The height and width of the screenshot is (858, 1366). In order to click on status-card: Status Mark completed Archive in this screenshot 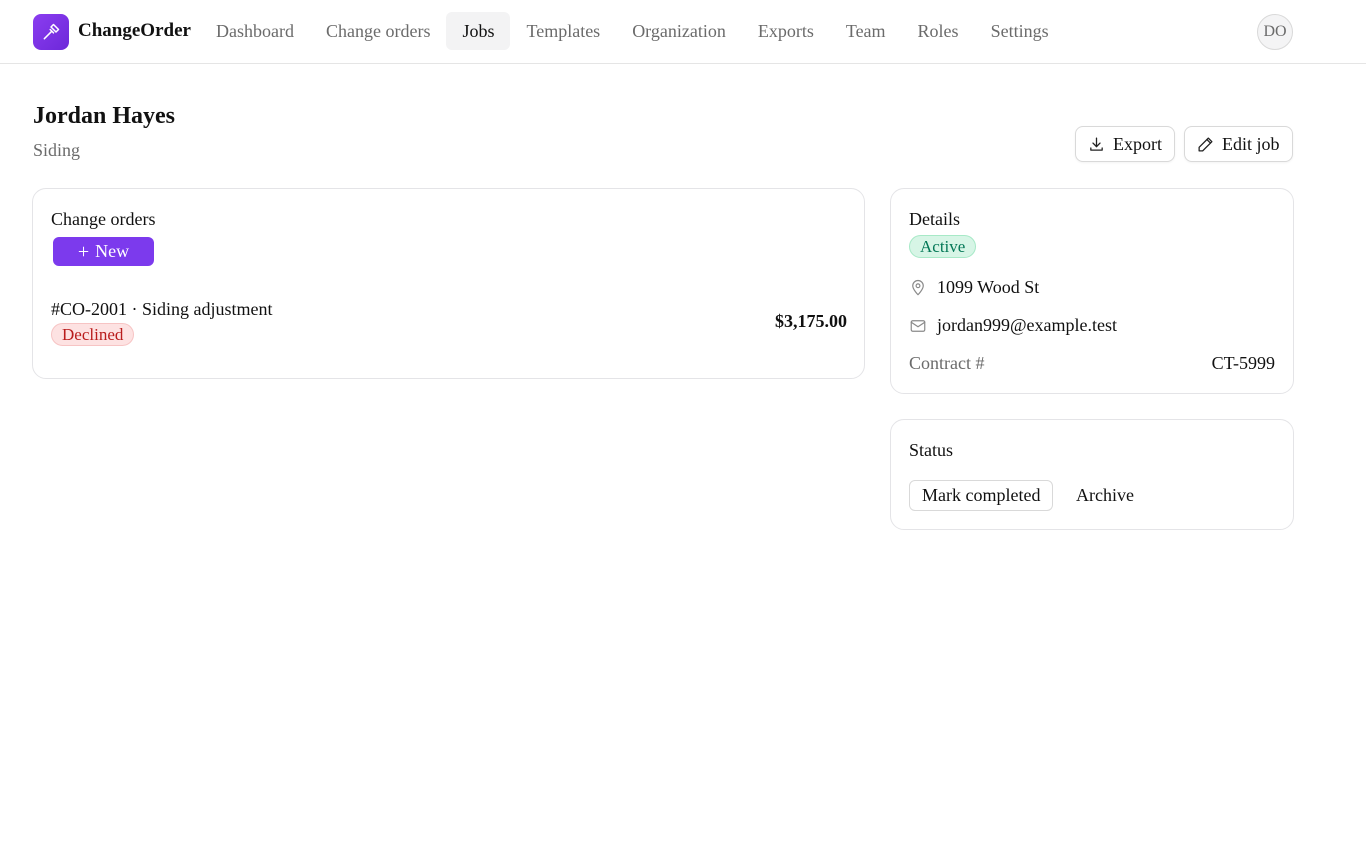, I will do `click(1092, 474)`.